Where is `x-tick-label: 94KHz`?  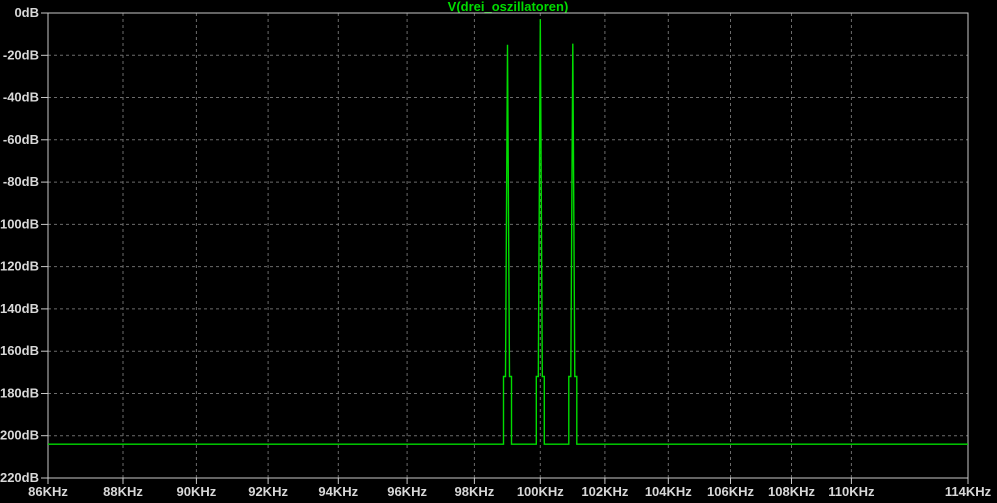
x-tick-label: 94KHz is located at coordinates (338, 491).